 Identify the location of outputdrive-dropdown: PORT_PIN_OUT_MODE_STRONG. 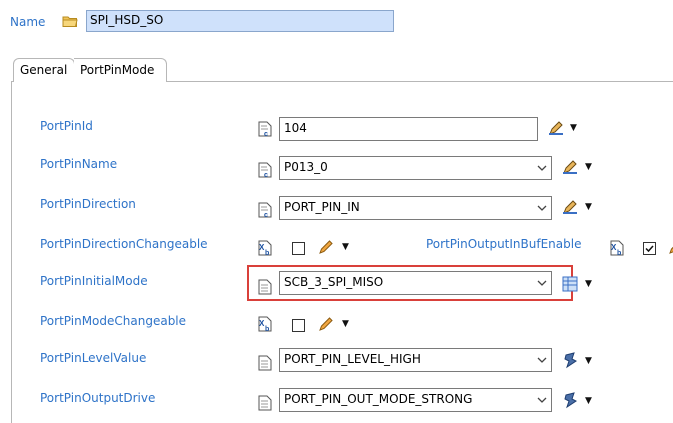
(415, 400).